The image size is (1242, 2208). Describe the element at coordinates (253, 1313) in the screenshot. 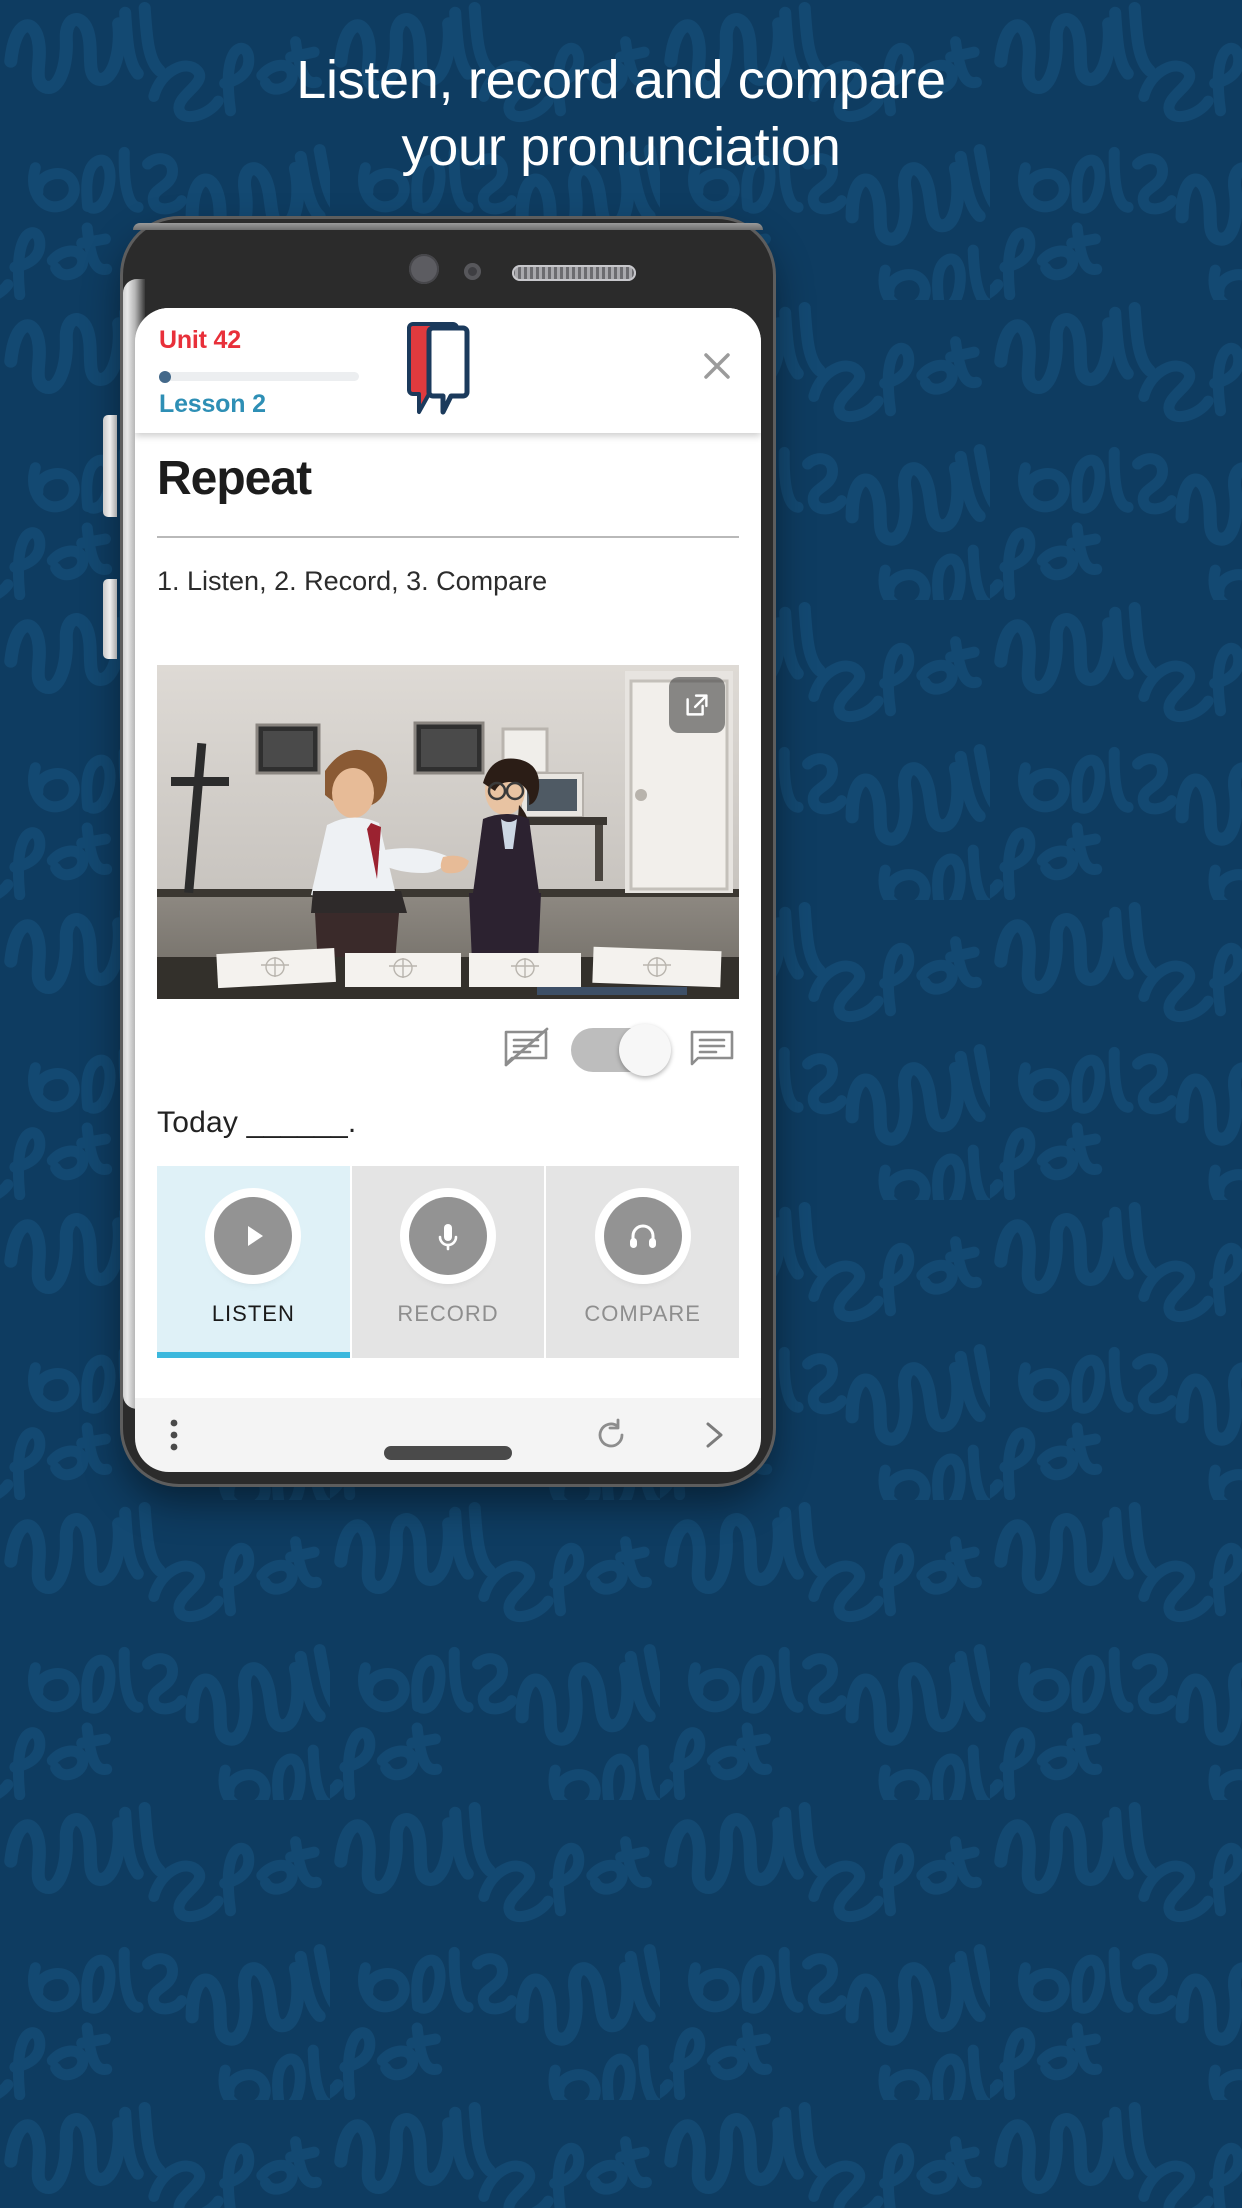

I see `listen-label: LISTEN` at that location.